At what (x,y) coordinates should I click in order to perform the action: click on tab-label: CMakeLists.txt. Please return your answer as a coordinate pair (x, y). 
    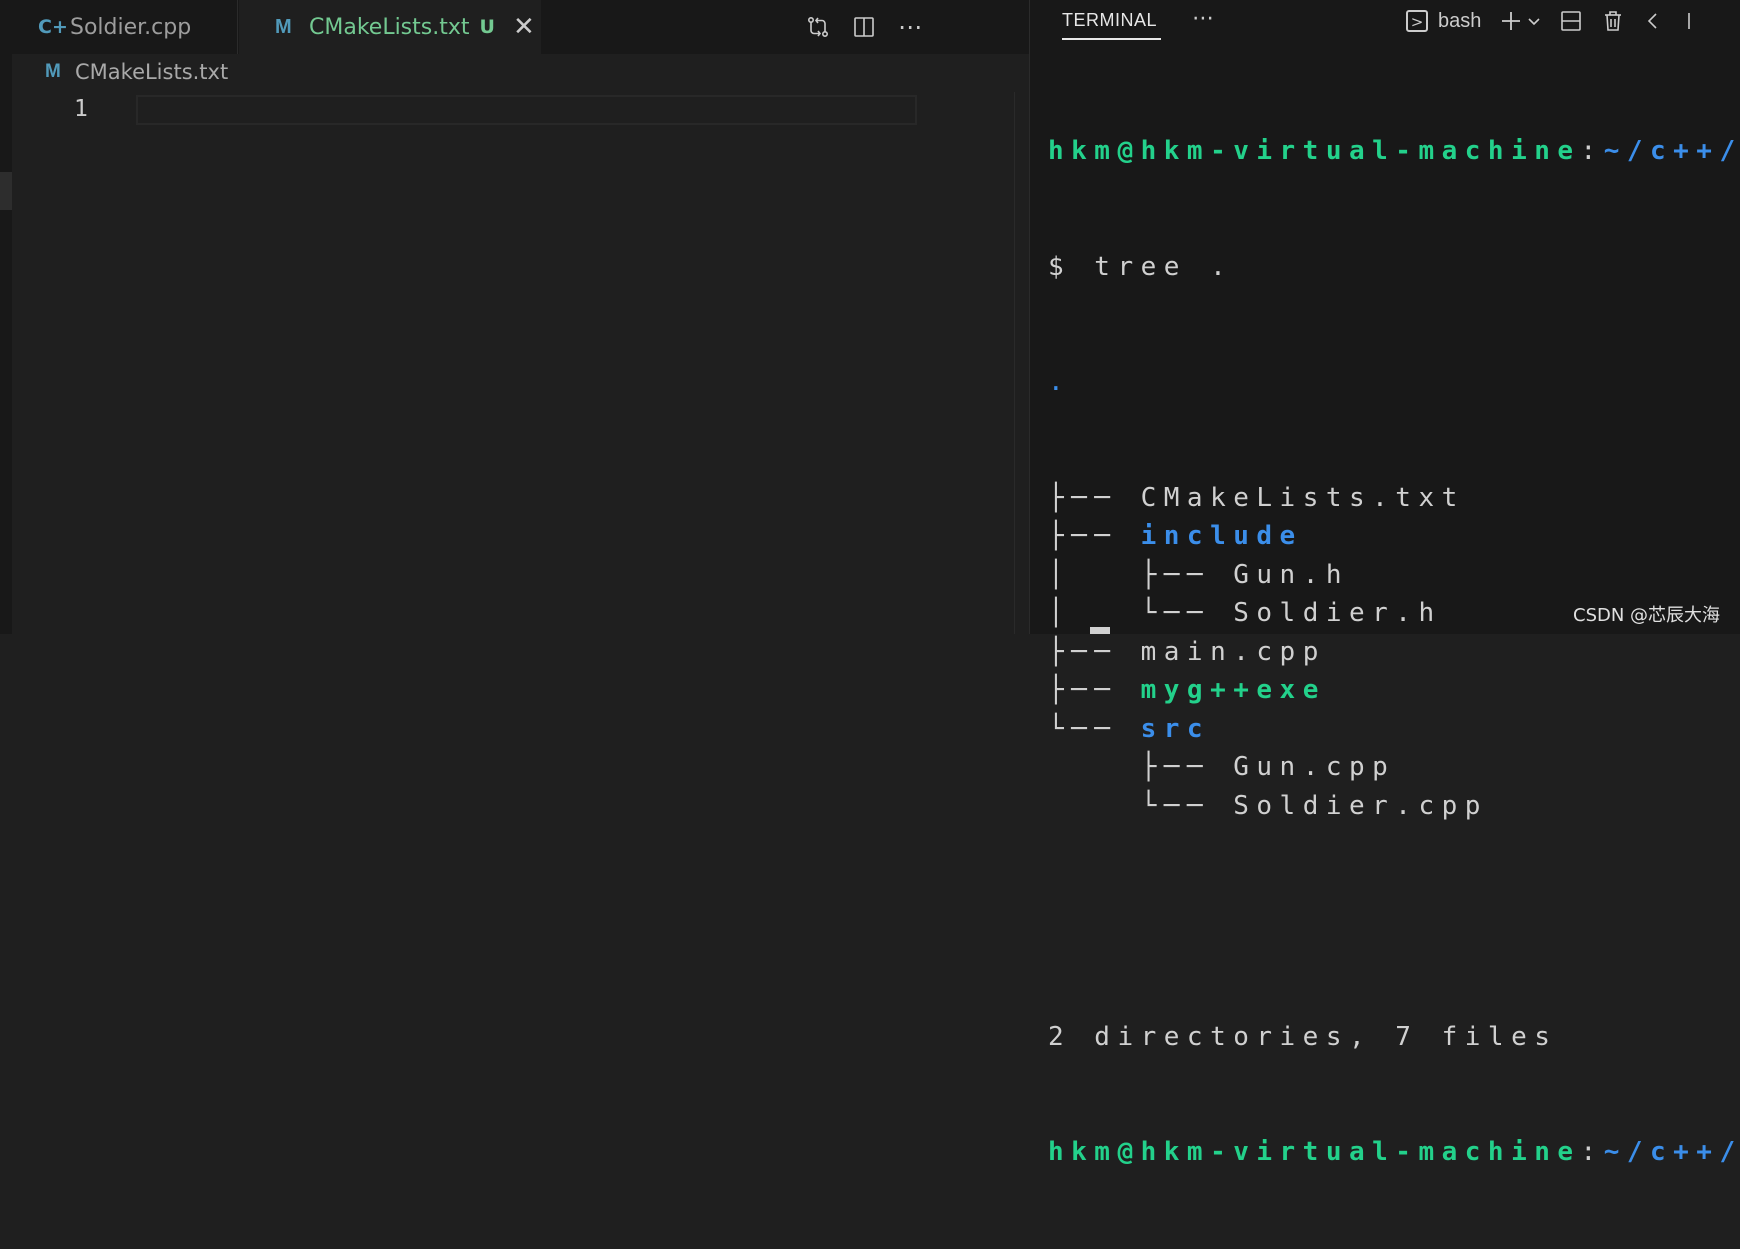
    Looking at the image, I should click on (389, 27).